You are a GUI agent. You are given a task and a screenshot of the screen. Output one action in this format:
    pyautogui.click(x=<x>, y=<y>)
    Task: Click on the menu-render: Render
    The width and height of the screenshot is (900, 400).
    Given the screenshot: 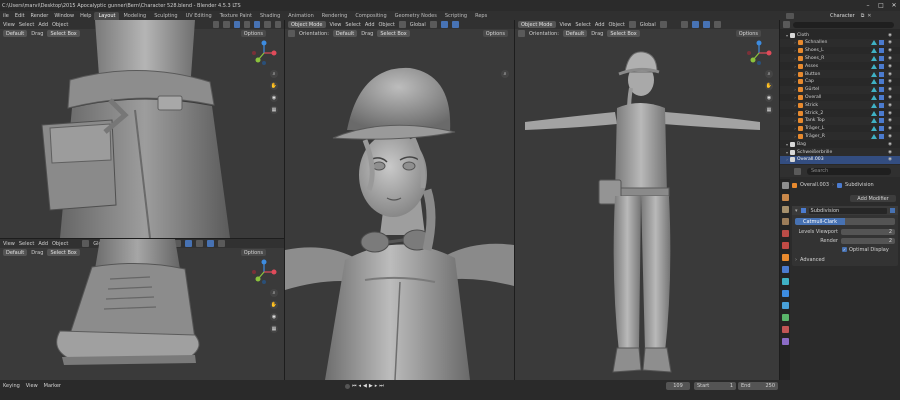 What is the action you would take?
    pyautogui.click(x=40, y=16)
    